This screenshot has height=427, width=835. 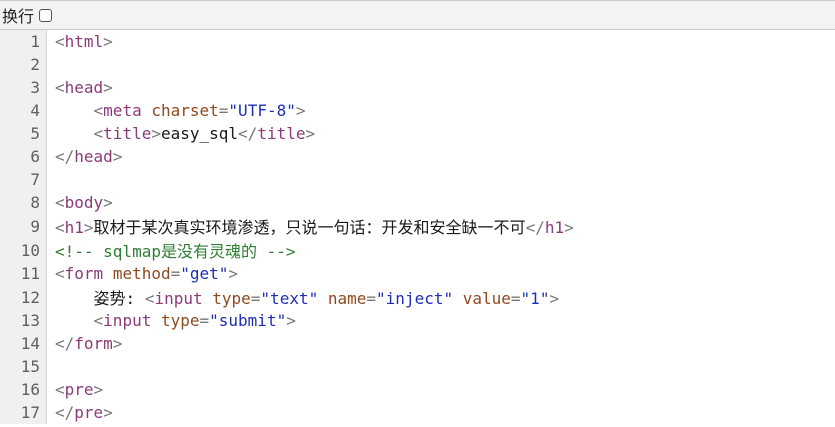 I want to click on line-content: <meta charset="UTF-8">, so click(x=310, y=110).